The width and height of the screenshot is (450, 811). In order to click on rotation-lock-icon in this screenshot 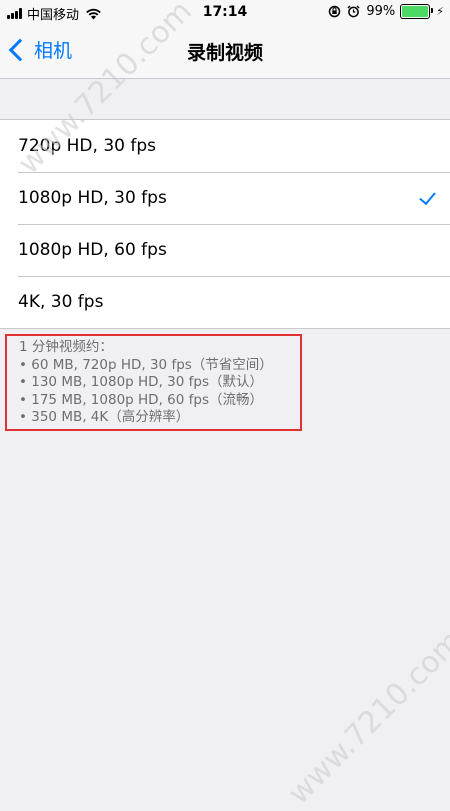, I will do `click(335, 11)`.